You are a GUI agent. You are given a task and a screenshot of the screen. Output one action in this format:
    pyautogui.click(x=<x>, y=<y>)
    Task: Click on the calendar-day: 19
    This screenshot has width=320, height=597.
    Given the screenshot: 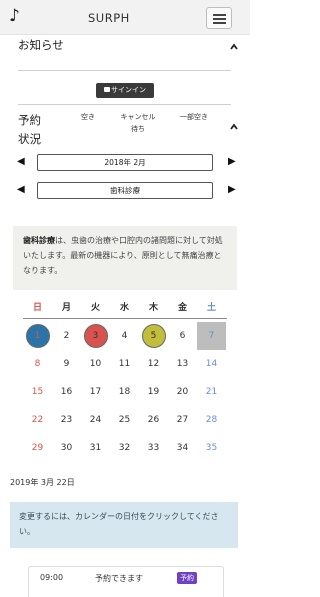 What is the action you would take?
    pyautogui.click(x=153, y=392)
    